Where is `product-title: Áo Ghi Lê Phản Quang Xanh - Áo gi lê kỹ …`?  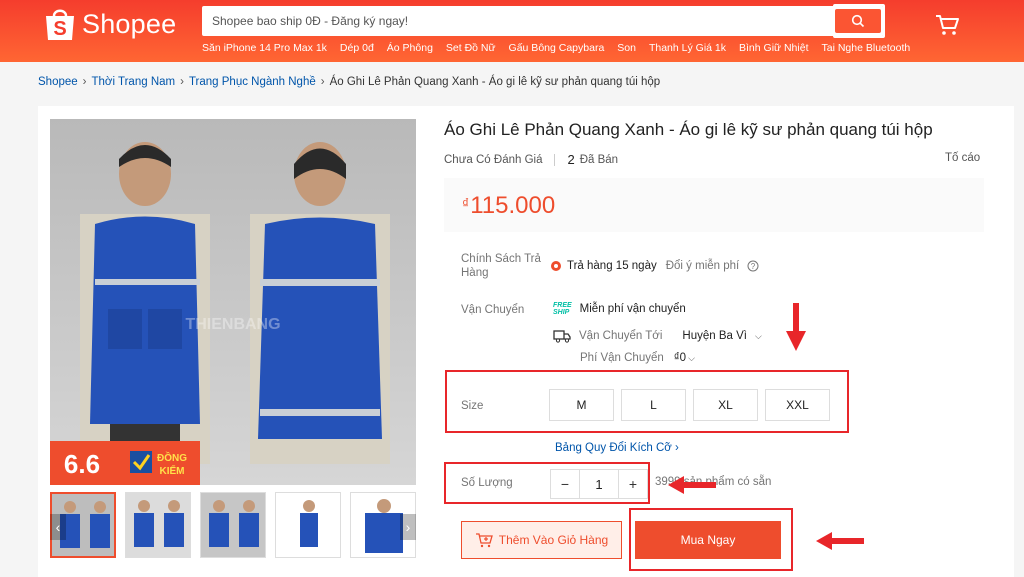 product-title: Áo Ghi Lê Phản Quang Xanh - Áo gi lê kỹ … is located at coordinates (688, 129).